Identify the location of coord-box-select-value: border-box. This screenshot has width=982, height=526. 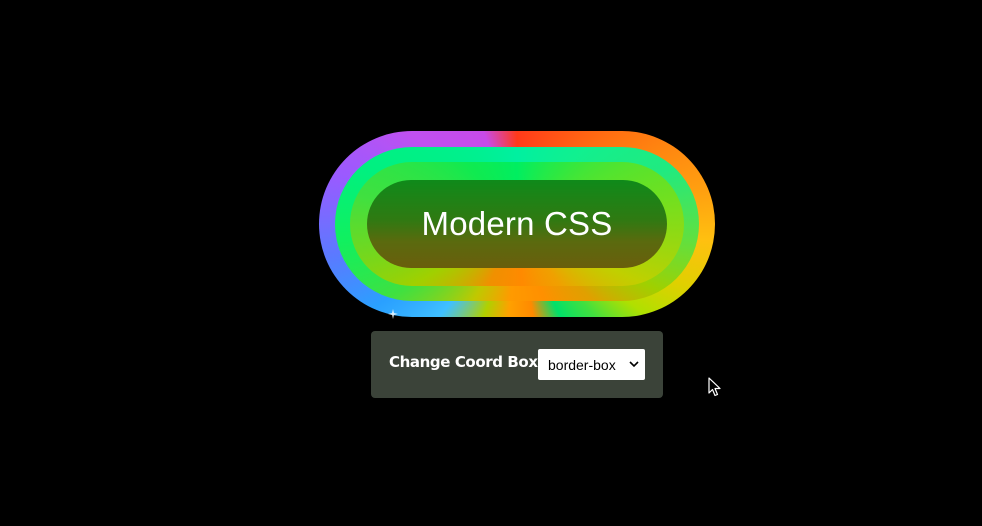
(582, 364).